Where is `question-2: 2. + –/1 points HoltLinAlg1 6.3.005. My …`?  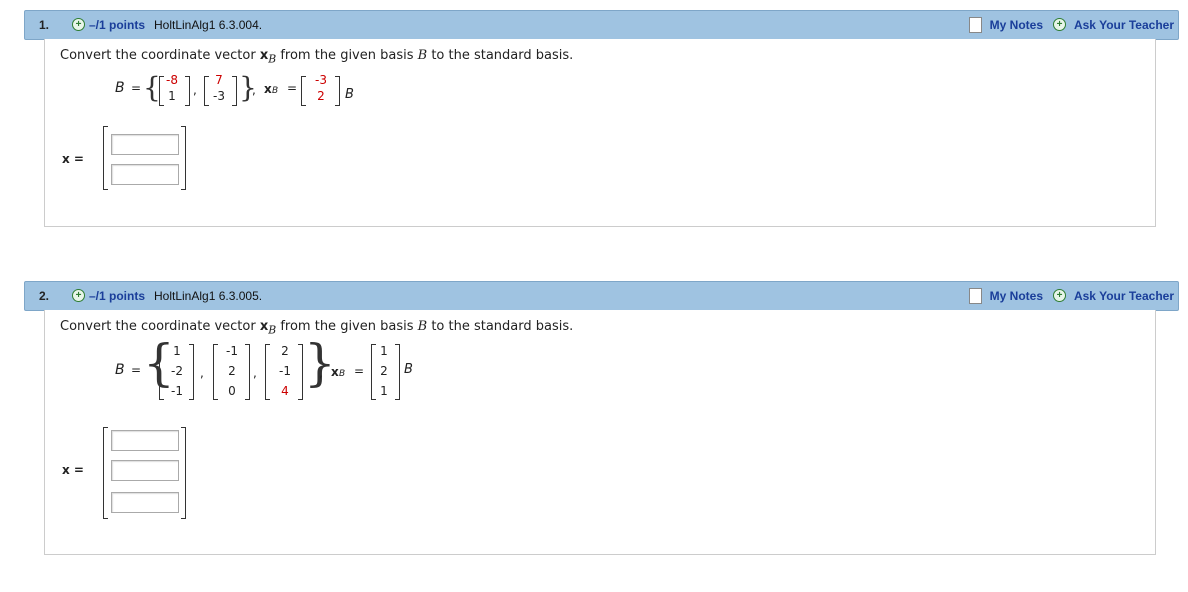 question-2: 2. + –/1 points HoltLinAlg1 6.3.005. My … is located at coordinates (601, 296).